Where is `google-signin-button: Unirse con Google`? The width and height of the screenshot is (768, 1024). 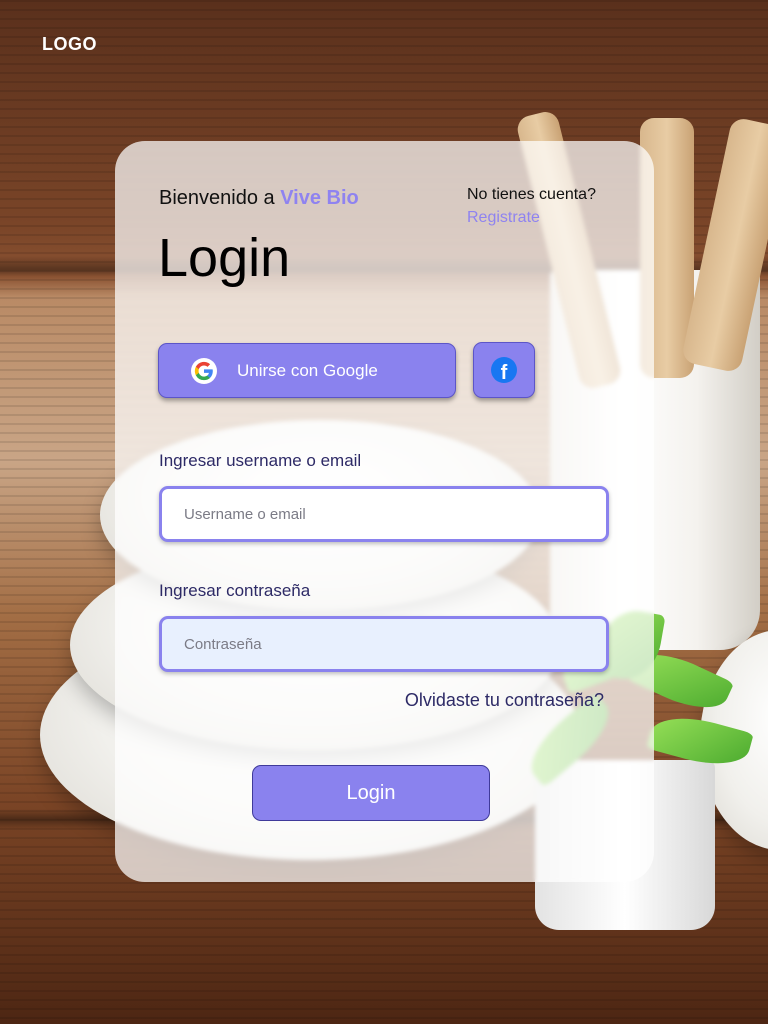
google-signin-button: Unirse con Google is located at coordinates (307, 370).